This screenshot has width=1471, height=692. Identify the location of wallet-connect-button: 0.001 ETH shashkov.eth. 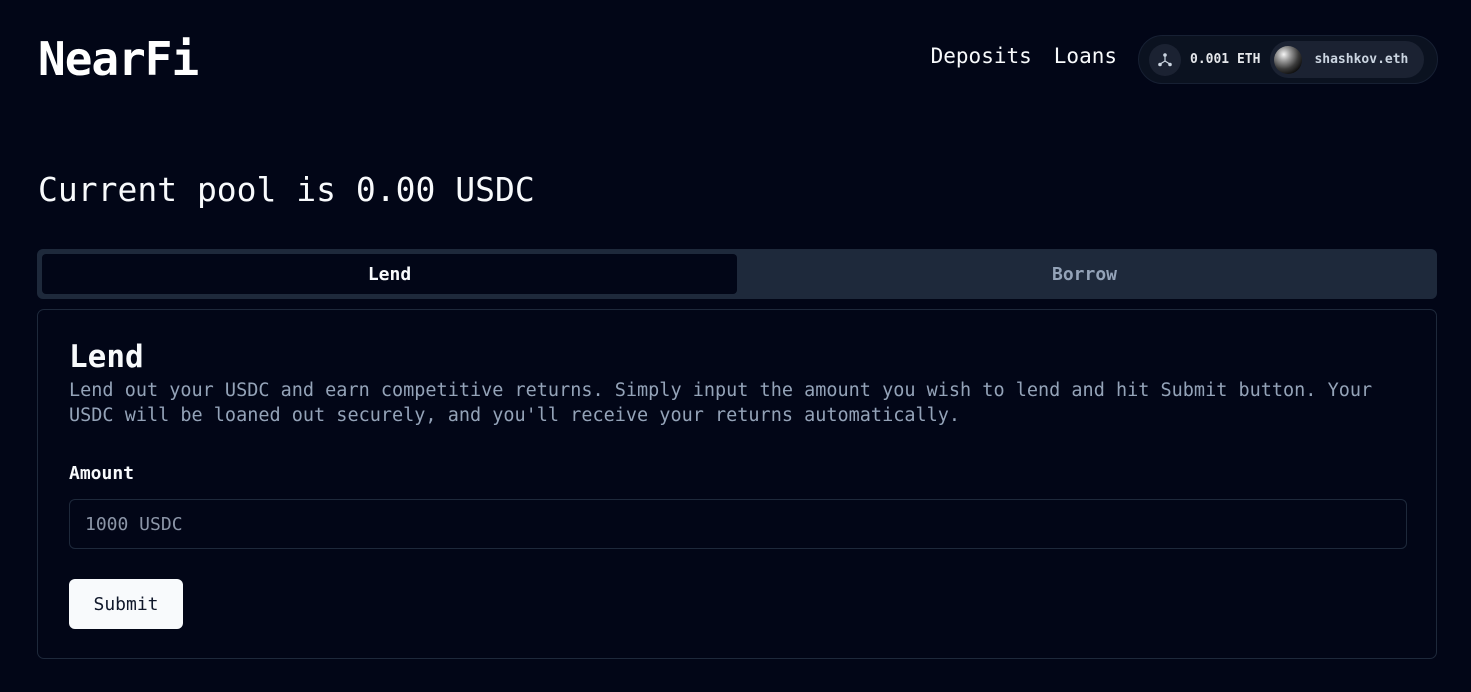
(1288, 59).